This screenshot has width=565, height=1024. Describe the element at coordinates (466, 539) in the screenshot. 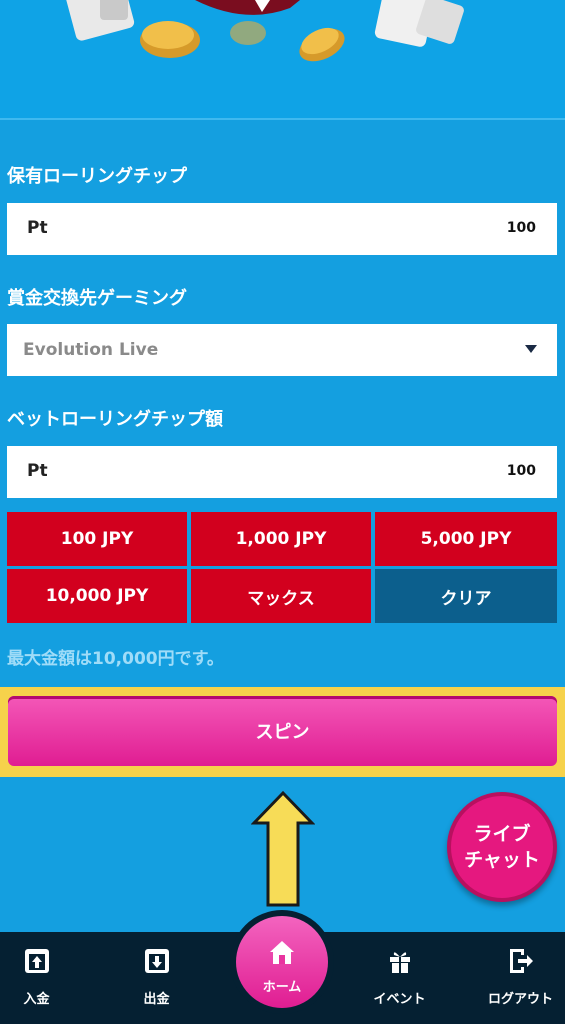

I see `amount-5000-button: 5,000 JPY` at that location.